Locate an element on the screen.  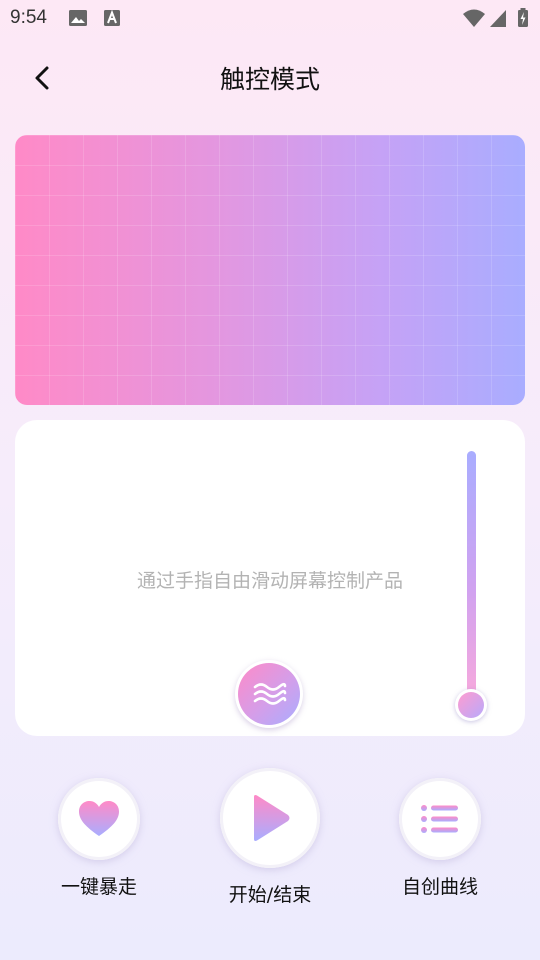
start-stop-label: 开始/结束 is located at coordinates (270, 895).